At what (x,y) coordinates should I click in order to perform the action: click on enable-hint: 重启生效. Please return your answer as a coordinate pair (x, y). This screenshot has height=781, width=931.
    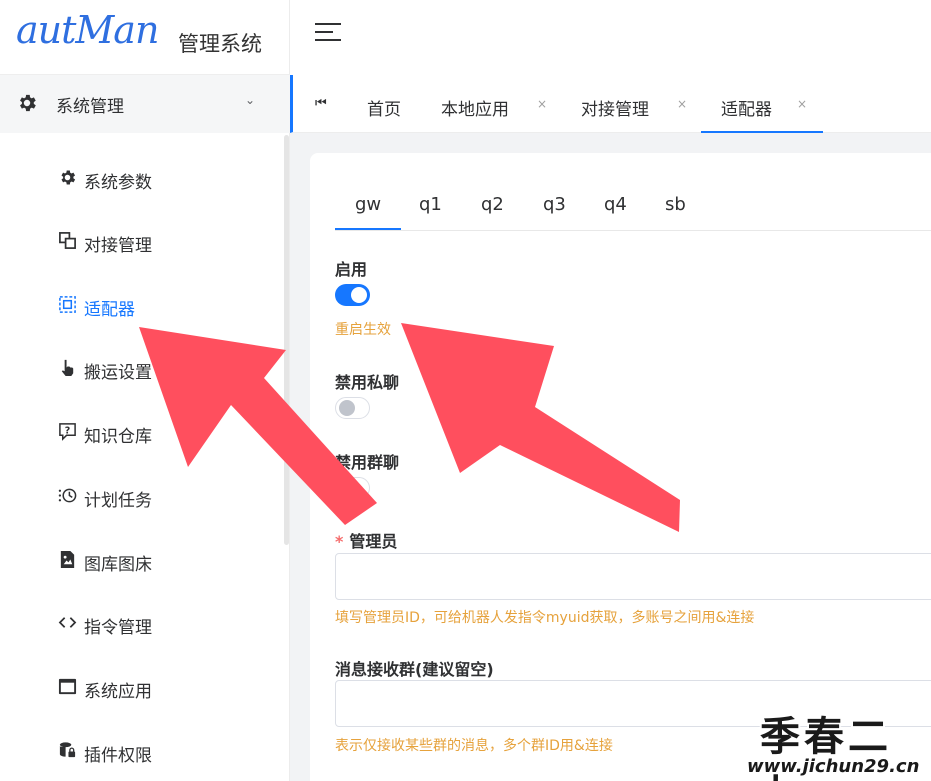
    Looking at the image, I should click on (363, 330).